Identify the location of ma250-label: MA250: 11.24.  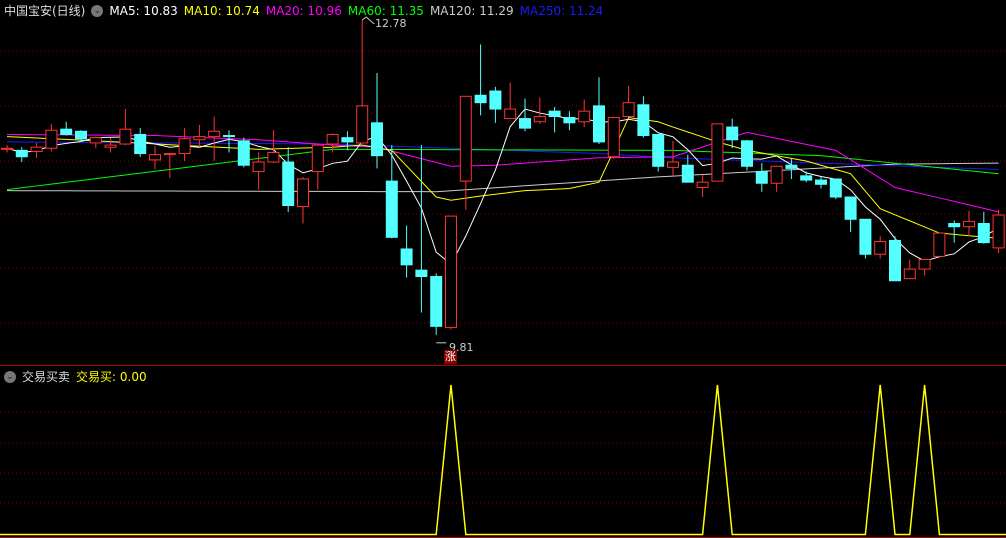
(561, 10).